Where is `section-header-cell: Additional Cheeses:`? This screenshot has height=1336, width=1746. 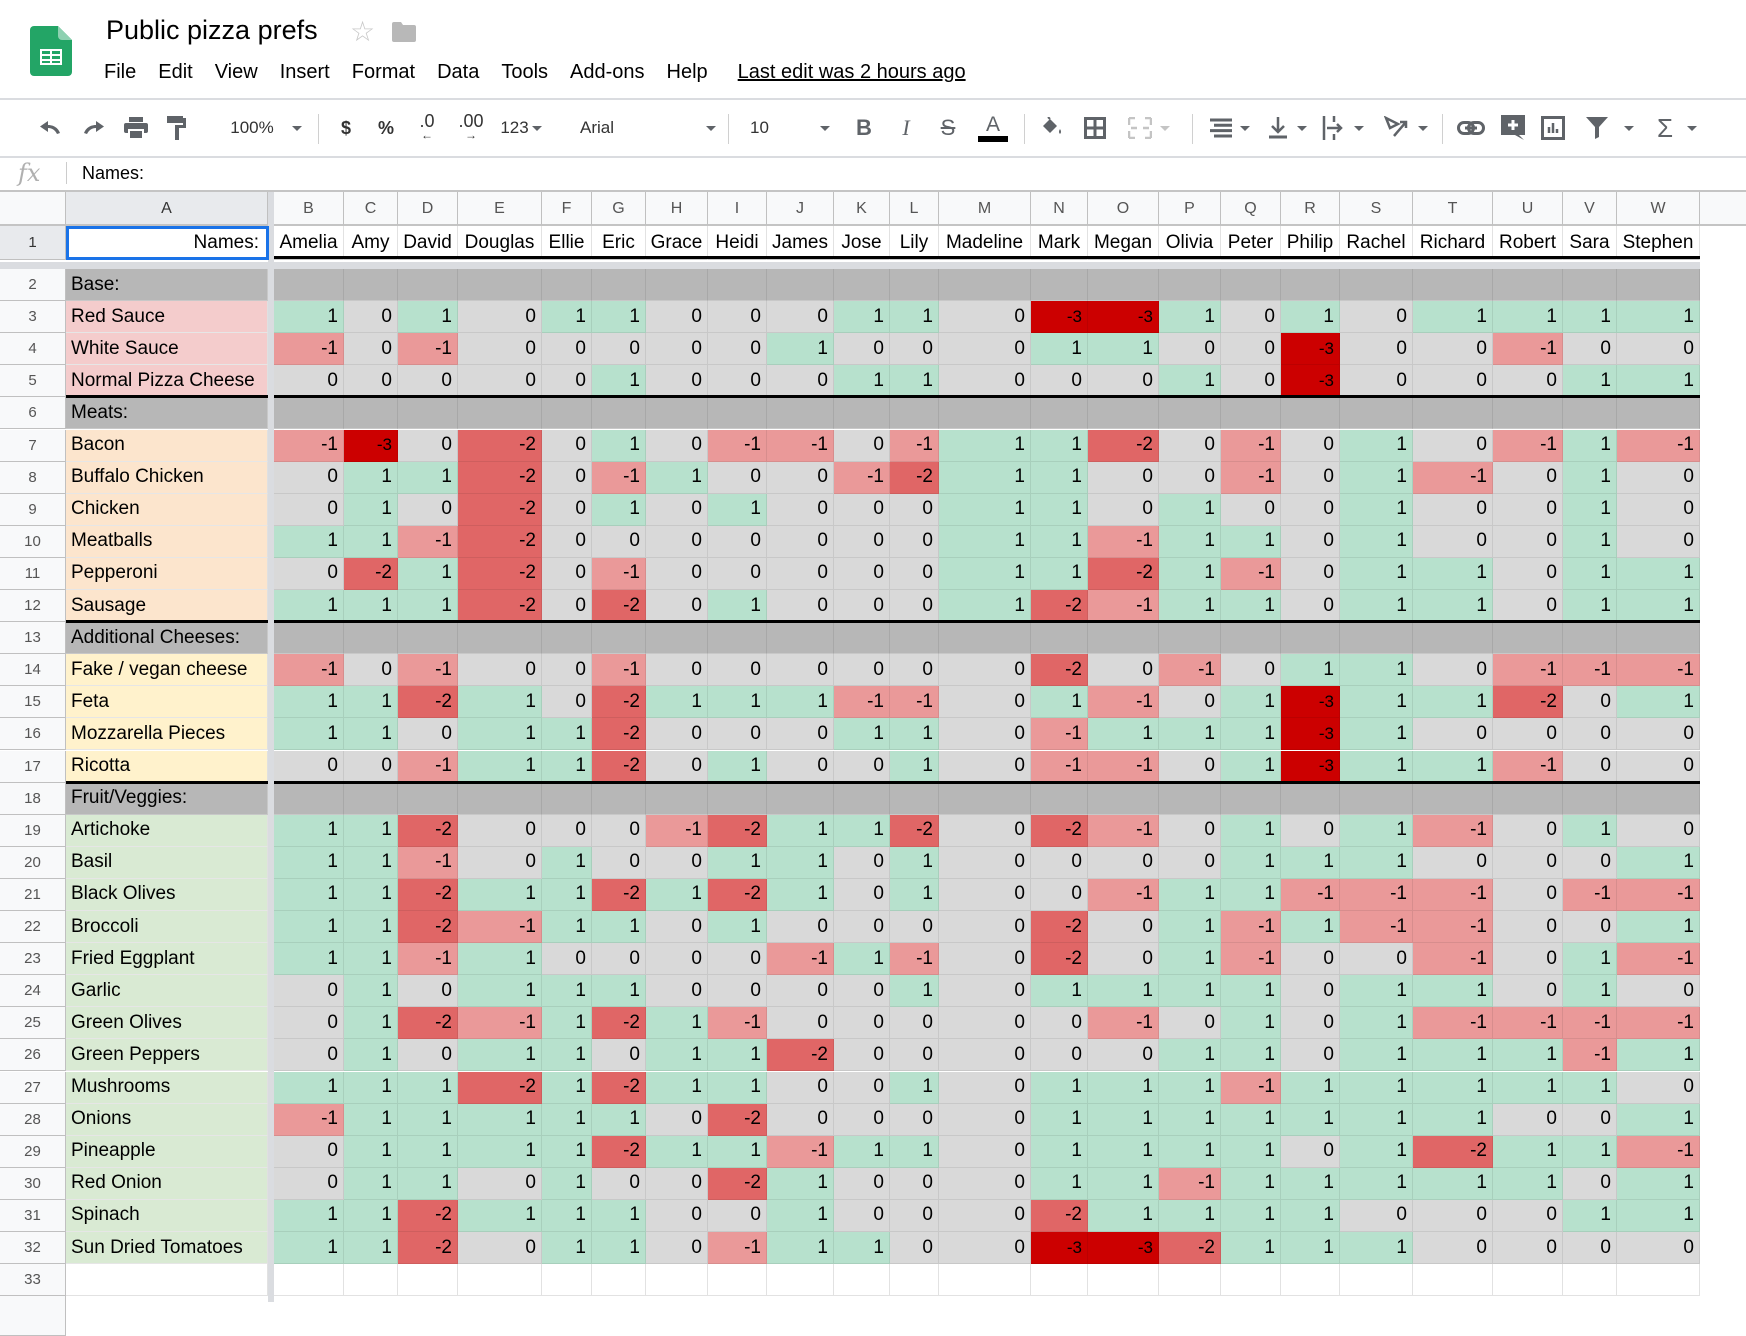 section-header-cell: Additional Cheeses: is located at coordinates (167, 638).